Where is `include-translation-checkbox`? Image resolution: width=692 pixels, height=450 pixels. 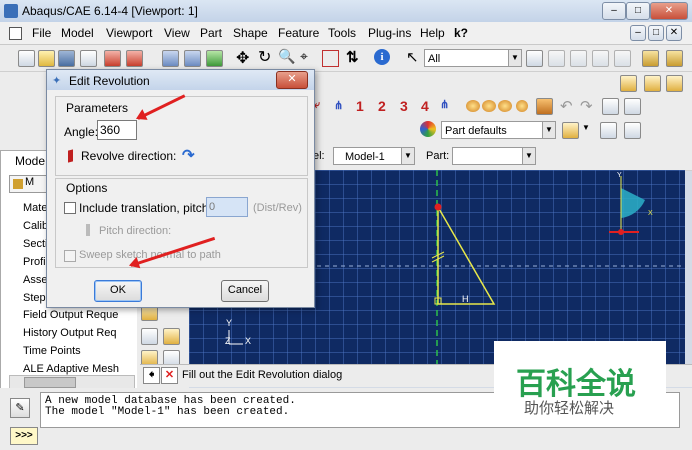 include-translation-checkbox is located at coordinates (70, 208).